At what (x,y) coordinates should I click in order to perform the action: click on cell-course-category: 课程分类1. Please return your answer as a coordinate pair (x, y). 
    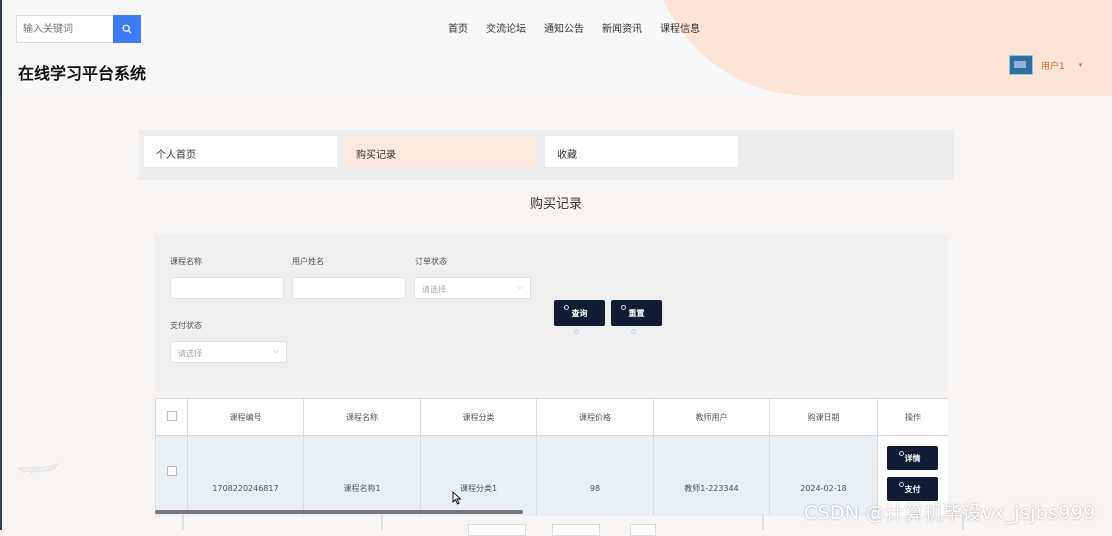
    Looking at the image, I should click on (478, 475).